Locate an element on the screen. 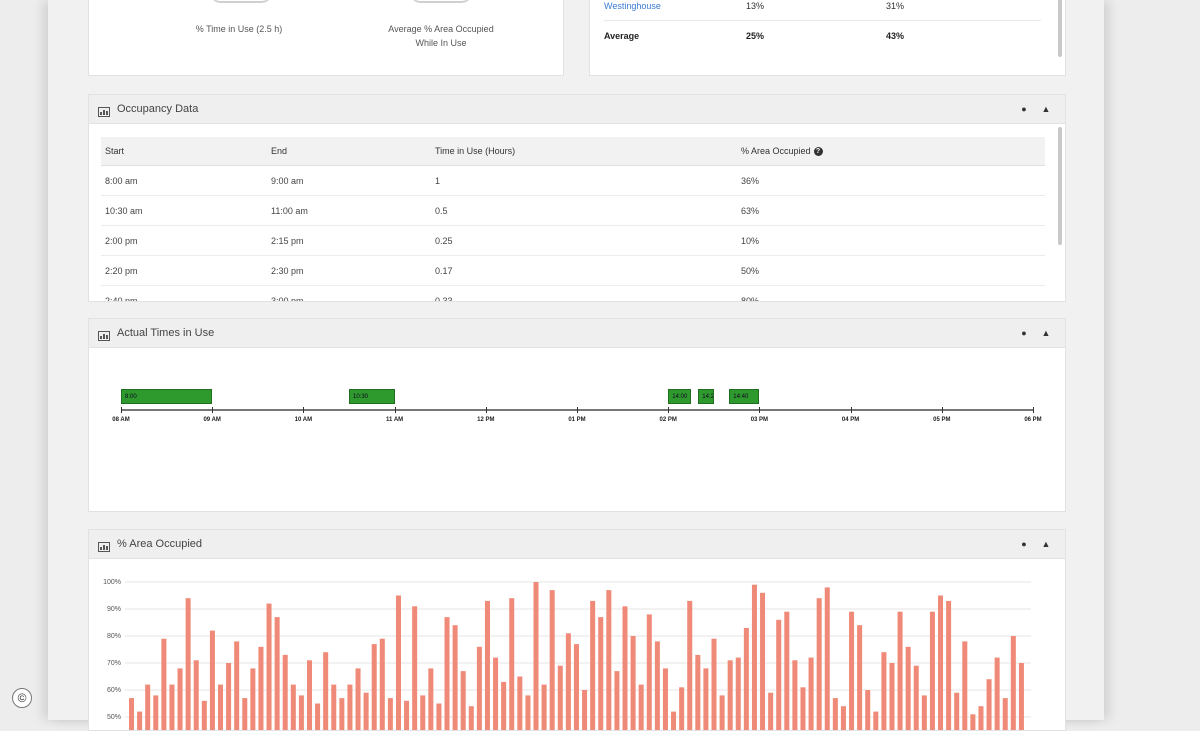 The width and height of the screenshot is (1200, 731). column-header-time-in-use: Time in Use (Hours) is located at coordinates (475, 151).